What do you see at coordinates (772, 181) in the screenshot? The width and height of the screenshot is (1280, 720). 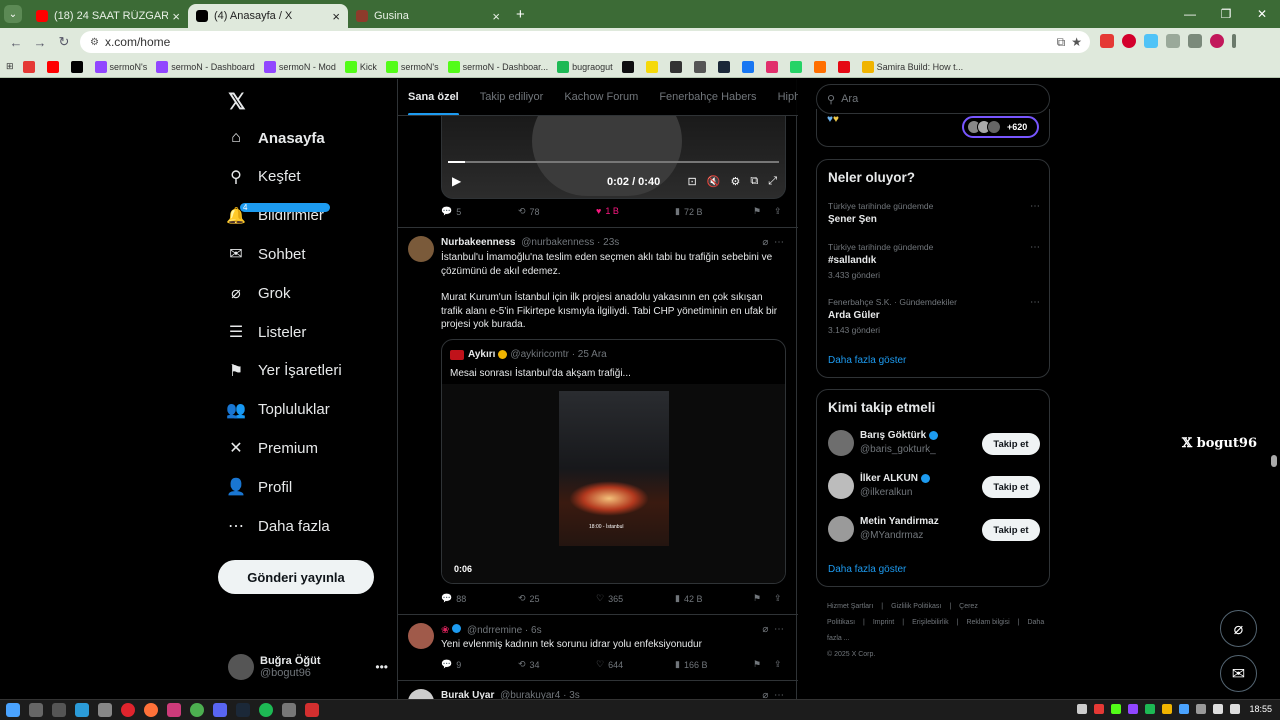 I see `fullscreen-icon: ⤢` at bounding box center [772, 181].